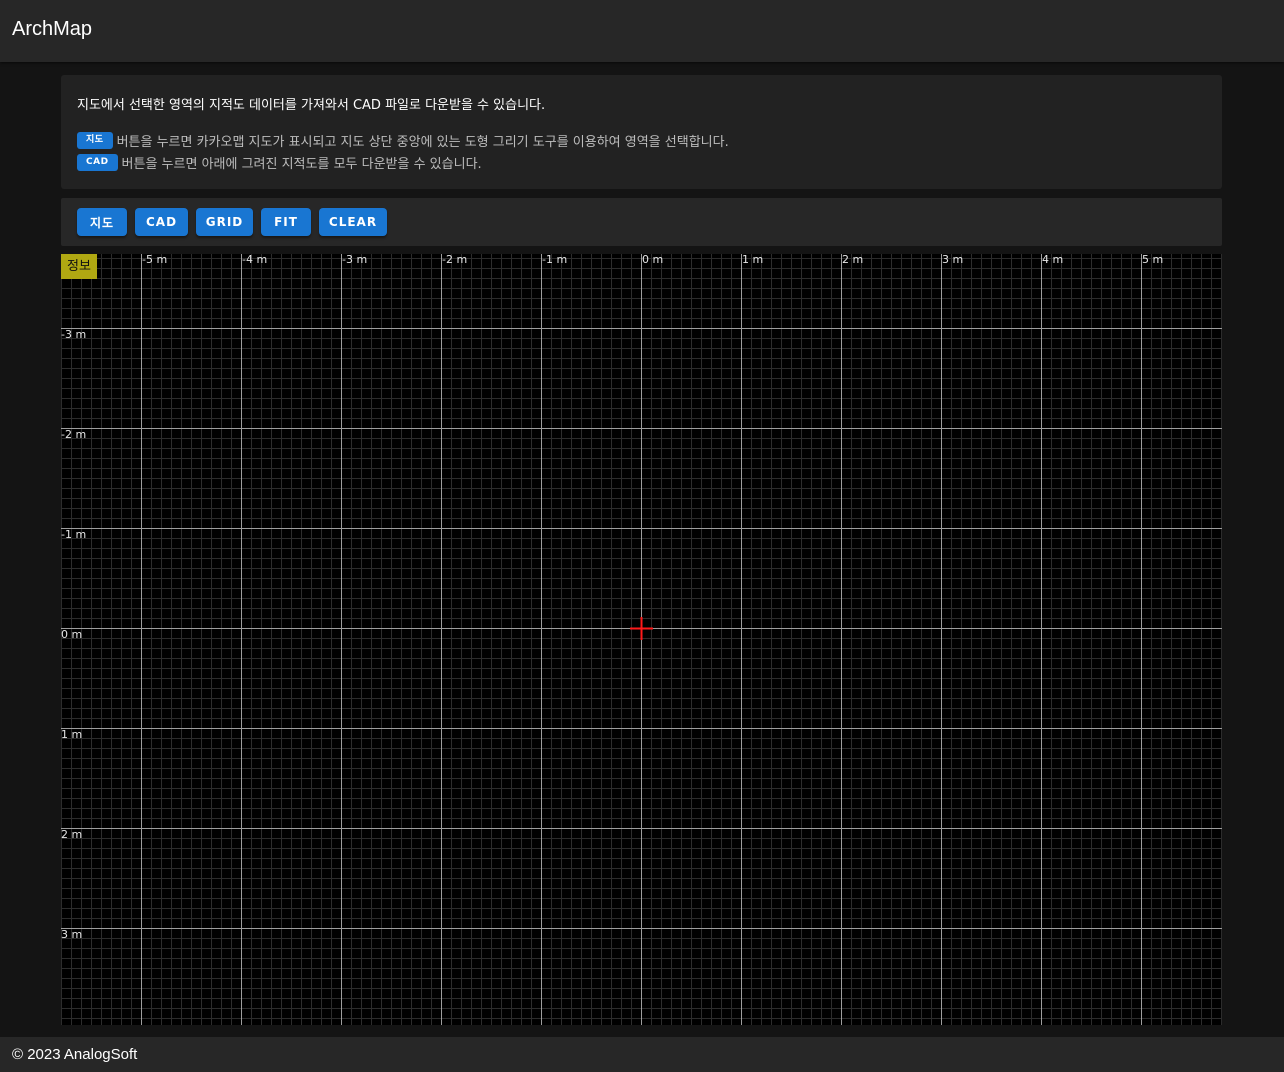 This screenshot has height=1072, width=1284. I want to click on toolbar: 지도 CAD GRID FIT CLEAR, so click(641, 222).